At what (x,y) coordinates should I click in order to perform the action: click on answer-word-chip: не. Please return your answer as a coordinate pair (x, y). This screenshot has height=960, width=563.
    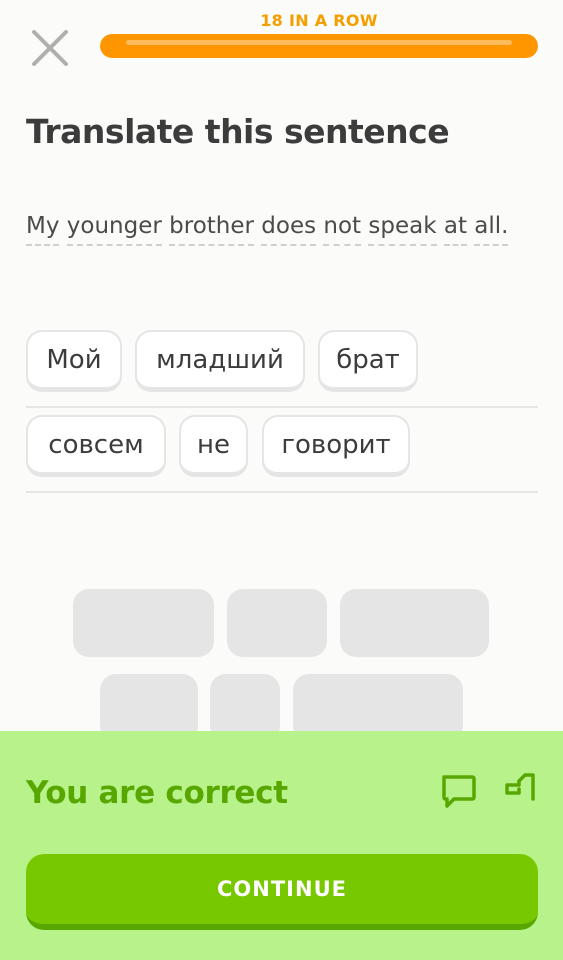
    Looking at the image, I should click on (213, 446).